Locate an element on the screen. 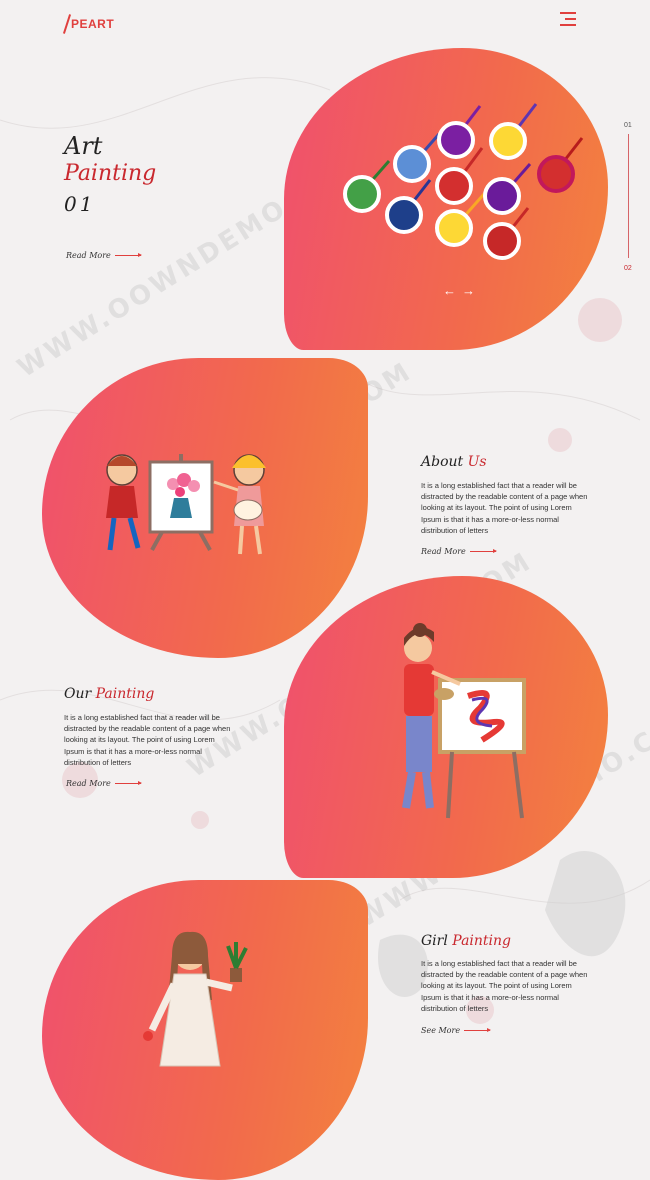  our-painting-title: Our Painting is located at coordinates (109, 694).